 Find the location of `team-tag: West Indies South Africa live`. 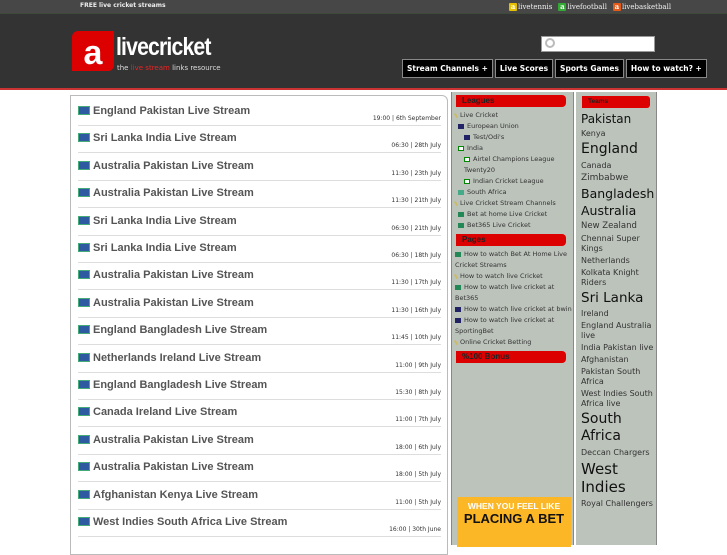

team-tag: West Indies South Africa live is located at coordinates (618, 399).